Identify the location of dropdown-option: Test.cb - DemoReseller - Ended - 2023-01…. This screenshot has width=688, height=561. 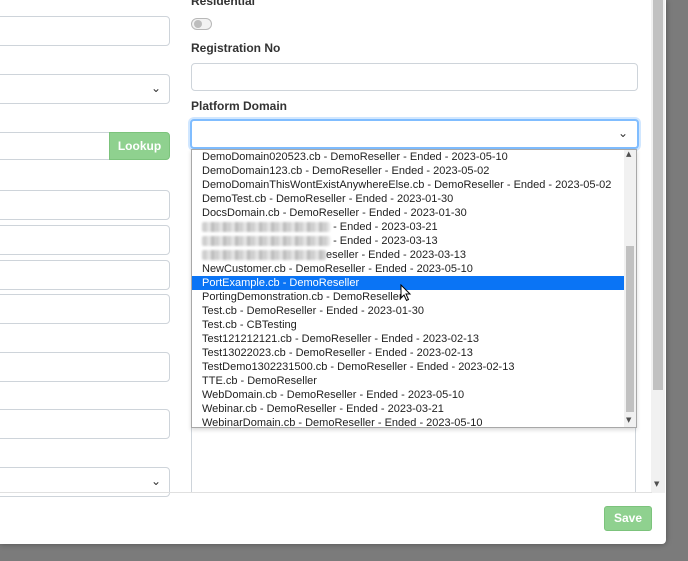
(408, 311).